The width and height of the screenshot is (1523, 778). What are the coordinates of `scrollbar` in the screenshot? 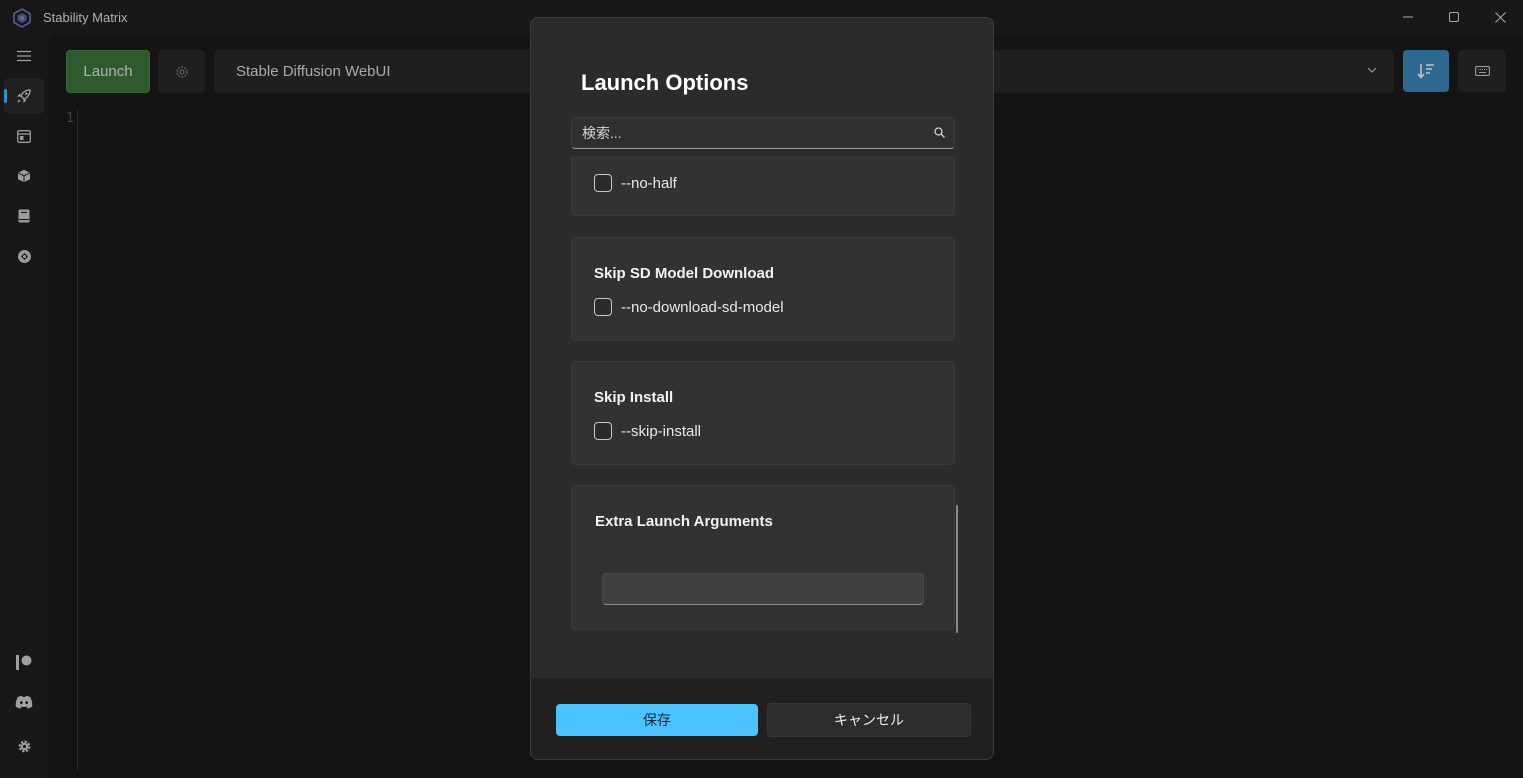 It's located at (957, 569).